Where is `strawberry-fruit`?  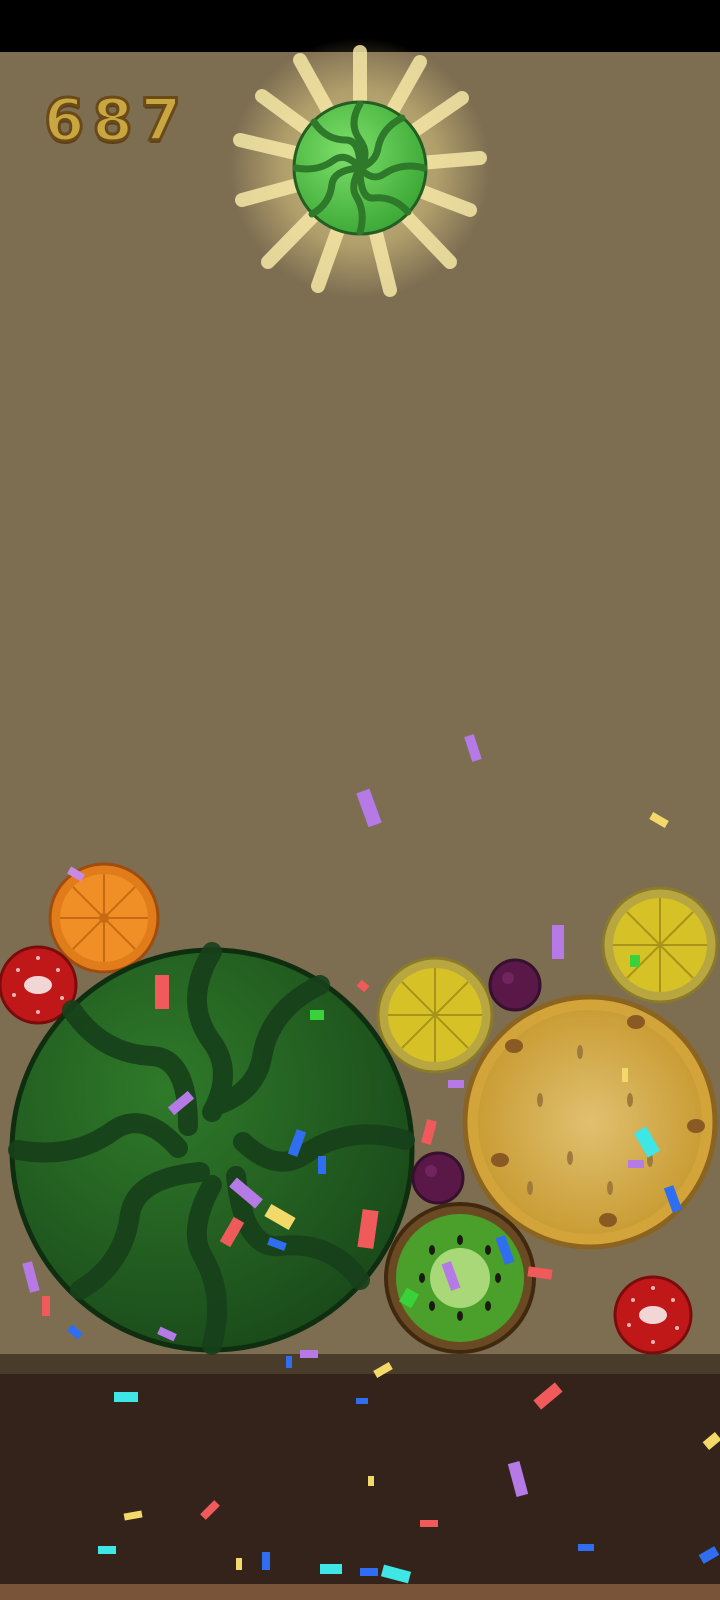 strawberry-fruit is located at coordinates (653, 1315).